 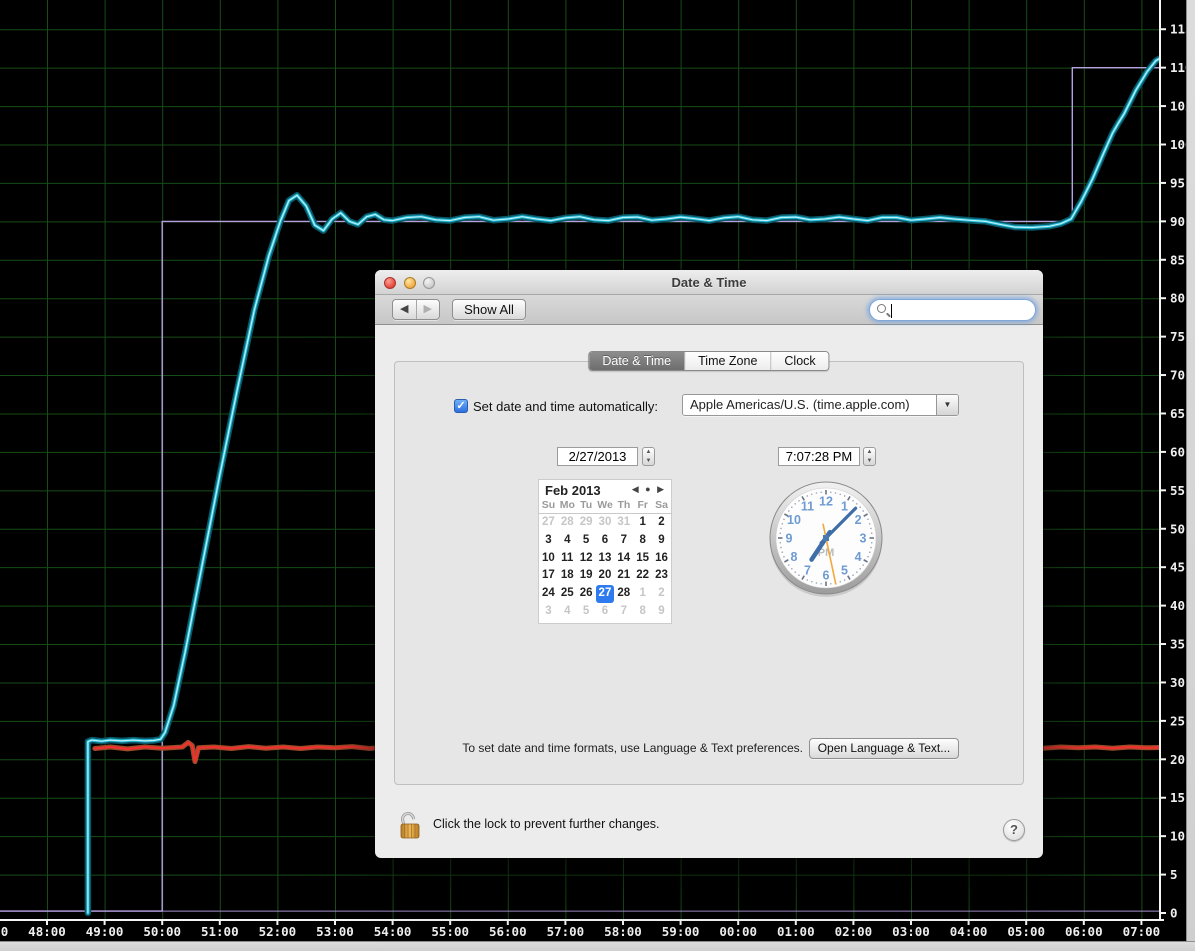 I want to click on calendar-day: 13, so click(x=605, y=559).